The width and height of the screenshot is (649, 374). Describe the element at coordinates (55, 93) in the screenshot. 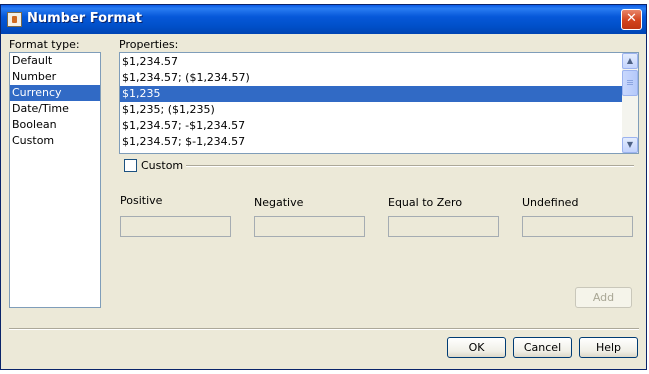

I see `format-type-item: Currency` at that location.